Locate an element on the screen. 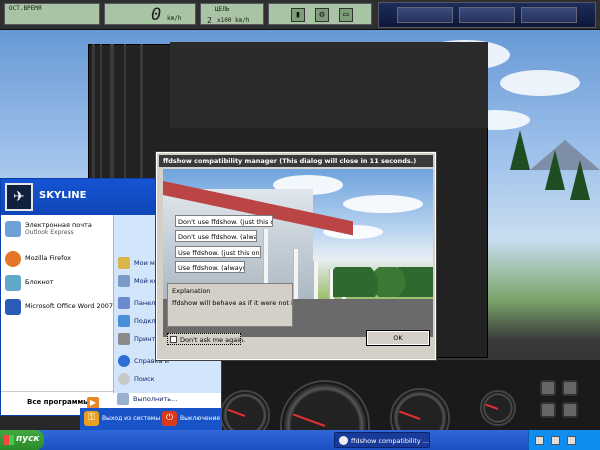 The image size is (600, 450). menu-item-search: Поиск is located at coordinates (168, 380).